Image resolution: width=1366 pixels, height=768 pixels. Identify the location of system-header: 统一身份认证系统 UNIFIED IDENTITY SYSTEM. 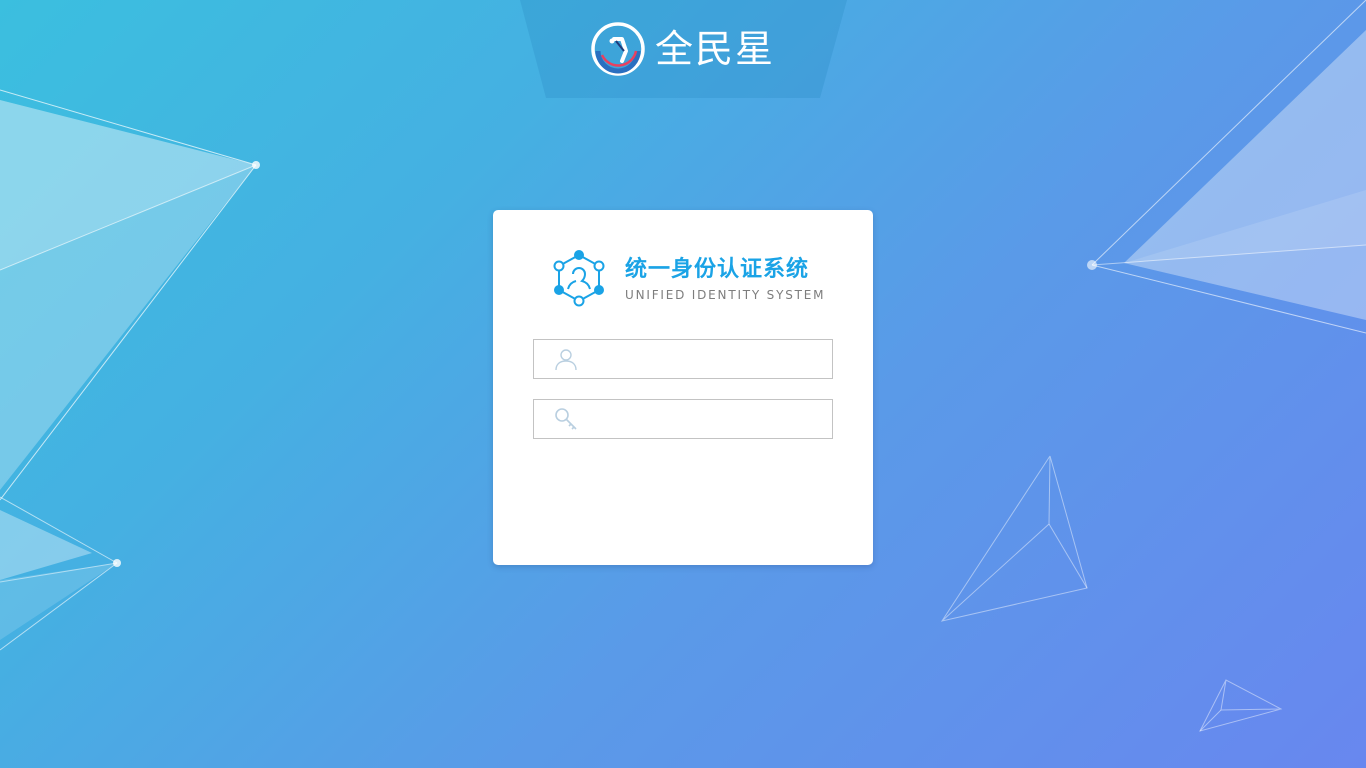
(687, 279).